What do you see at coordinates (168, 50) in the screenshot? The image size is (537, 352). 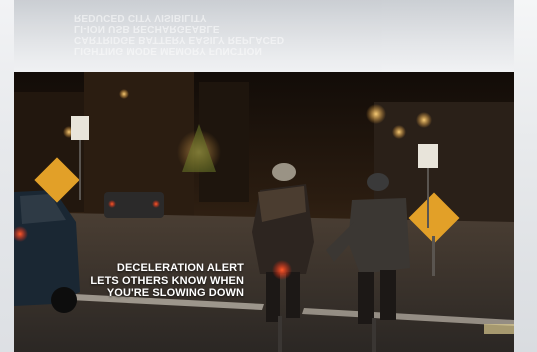 I see `ghost-line: Lighting mode memory function` at bounding box center [168, 50].